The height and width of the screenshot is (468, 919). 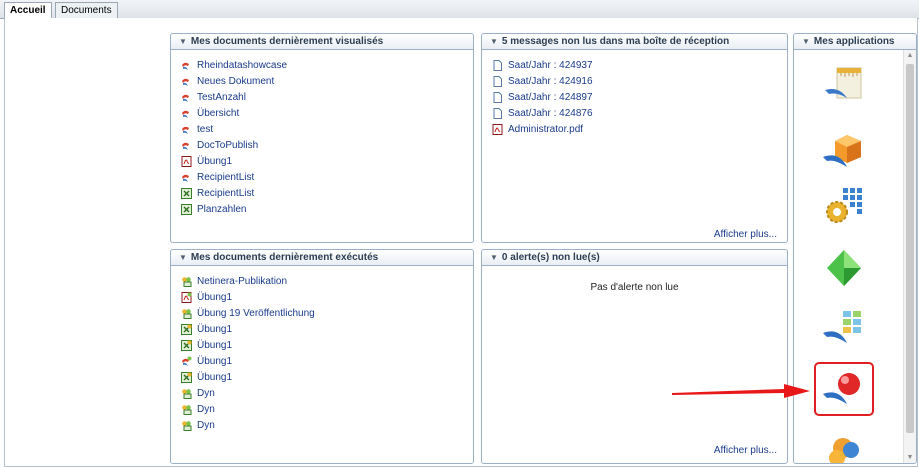 What do you see at coordinates (221, 97) in the screenshot?
I see `item-label: TestAnzahl` at bounding box center [221, 97].